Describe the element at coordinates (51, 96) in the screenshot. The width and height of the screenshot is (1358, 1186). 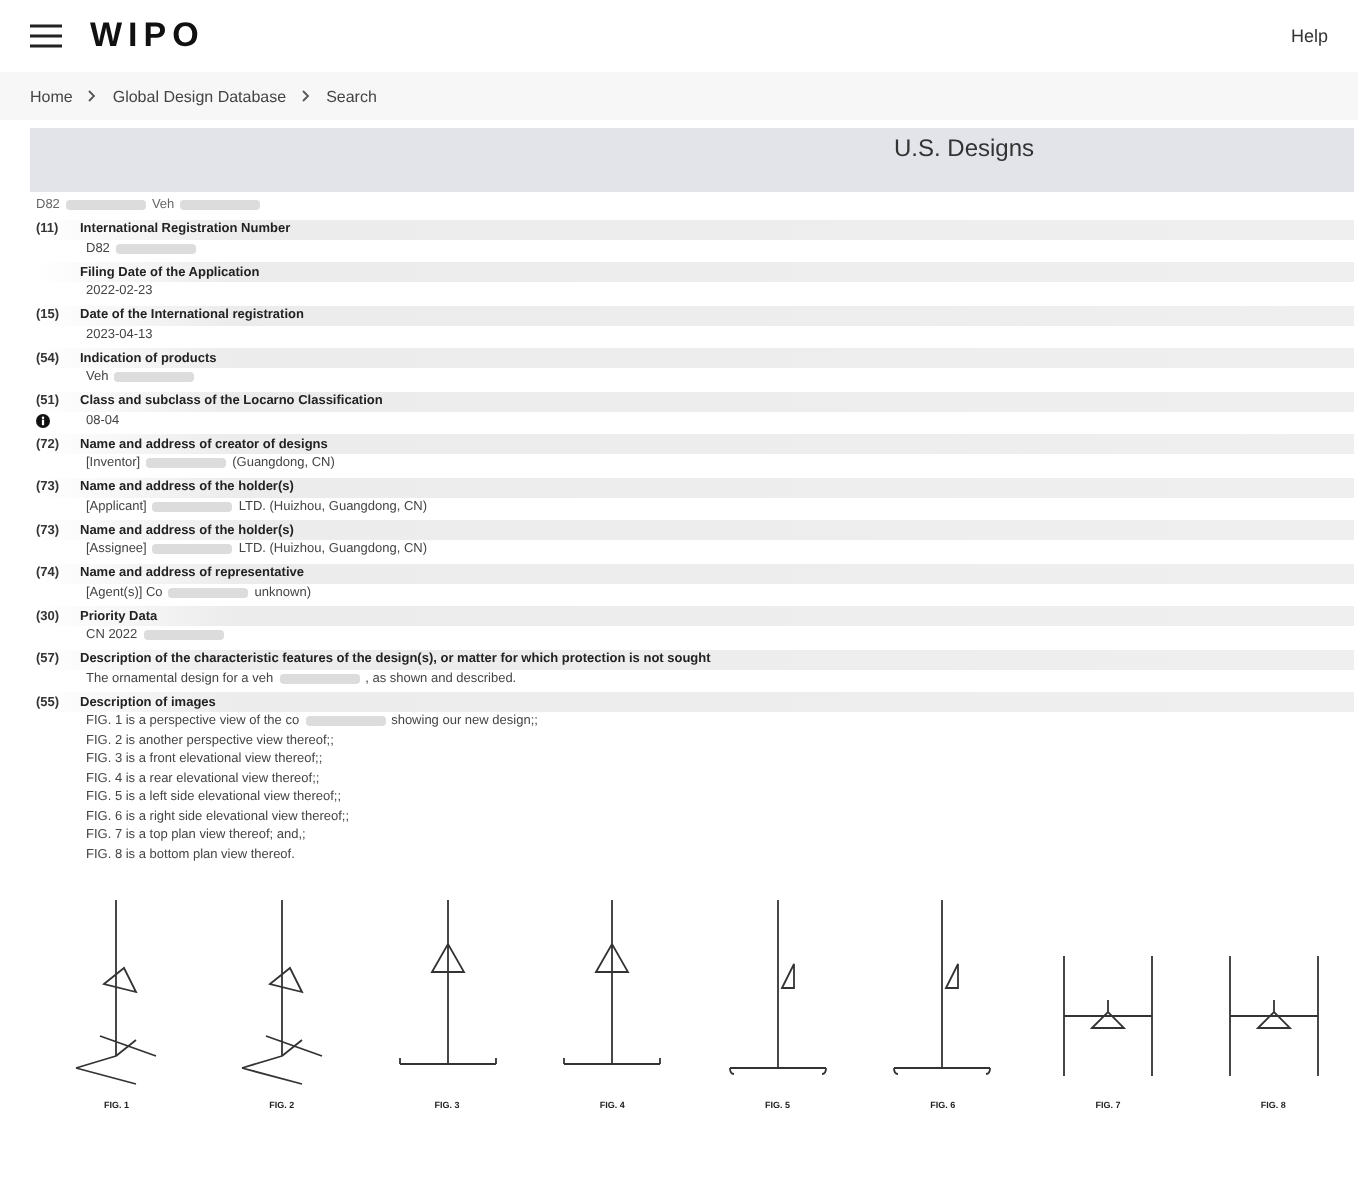
I see `breadcrumb-link: Home` at that location.